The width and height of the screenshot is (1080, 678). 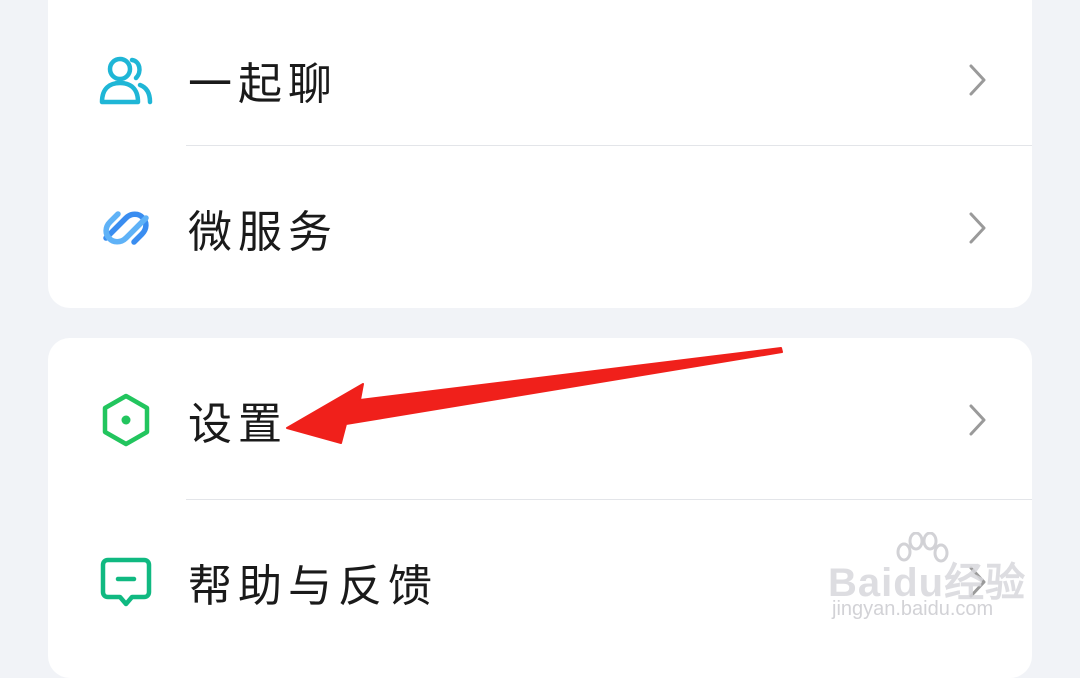 I want to click on menu-item-label: 一起聊, so click(x=263, y=84).